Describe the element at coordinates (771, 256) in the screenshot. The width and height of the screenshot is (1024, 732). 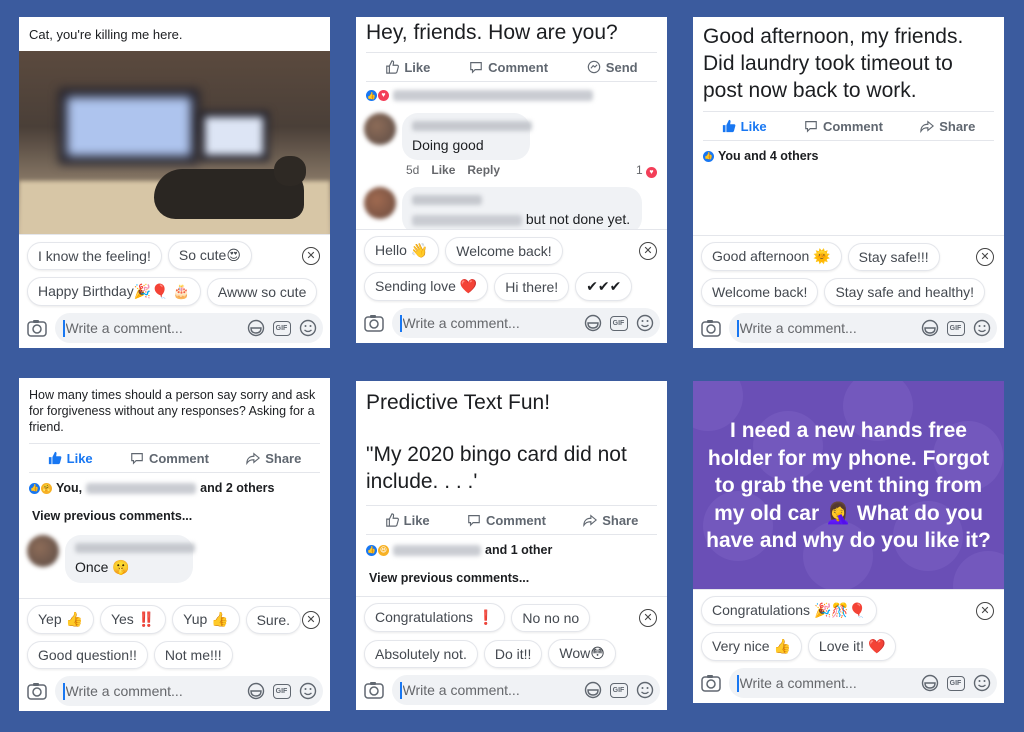
I see `suggestion-chip: Good afternoon 🌞` at that location.